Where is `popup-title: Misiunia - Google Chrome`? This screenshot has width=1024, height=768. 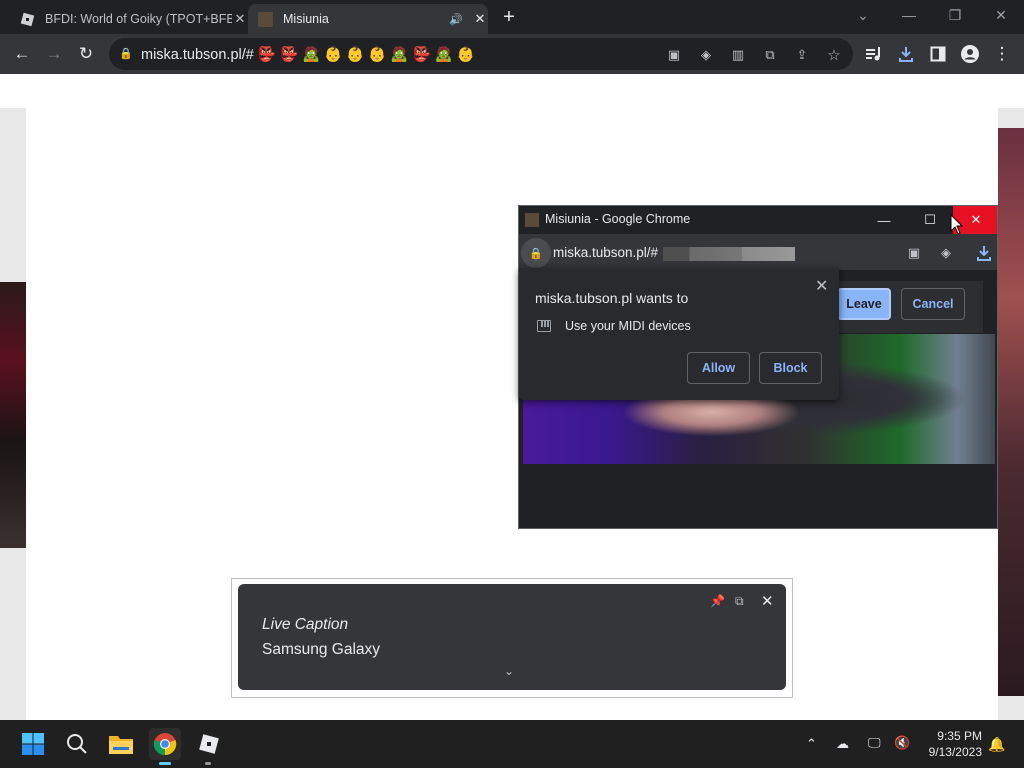 popup-title: Misiunia - Google Chrome is located at coordinates (618, 219).